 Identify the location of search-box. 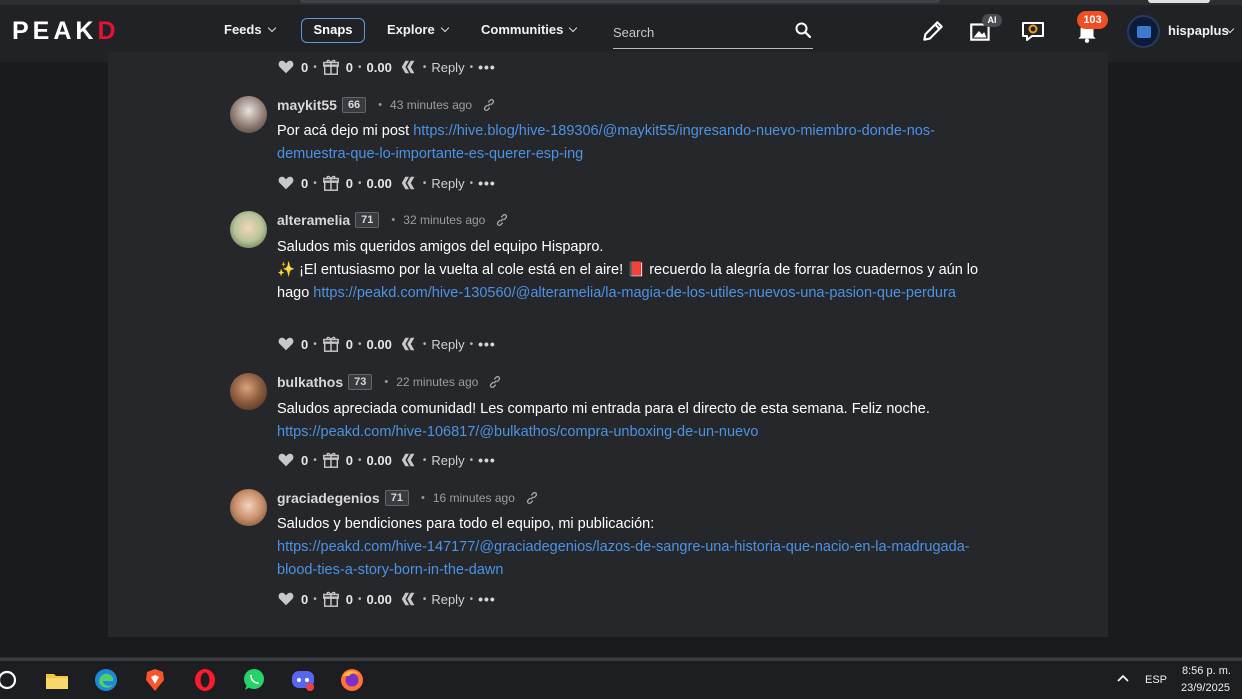
(713, 33).